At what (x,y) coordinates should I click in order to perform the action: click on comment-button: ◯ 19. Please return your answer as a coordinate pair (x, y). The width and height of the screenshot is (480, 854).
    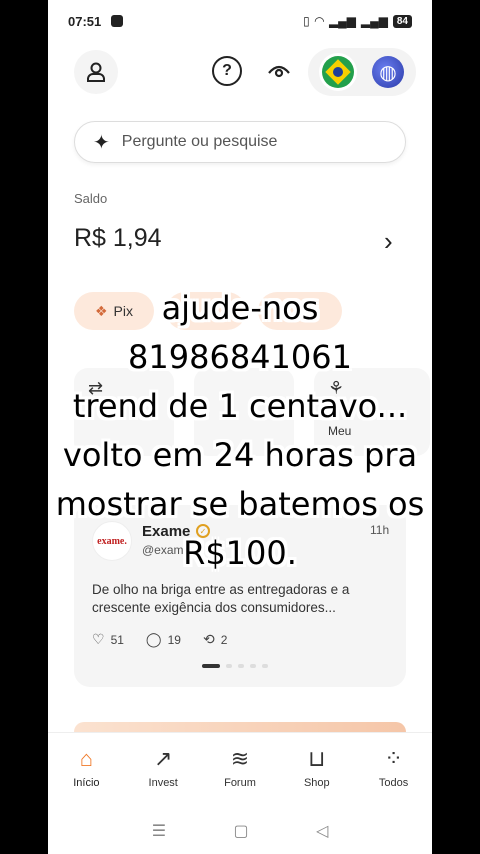
    Looking at the image, I should click on (163, 639).